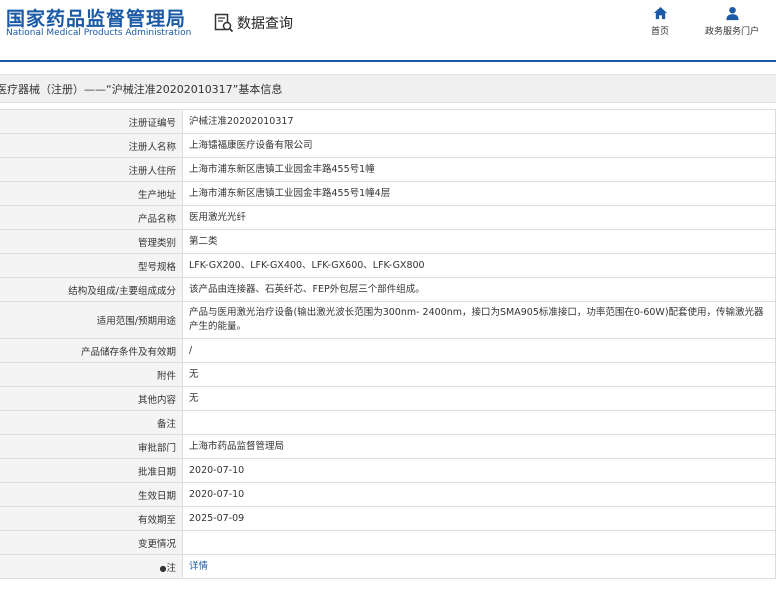 The width and height of the screenshot is (776, 592). Describe the element at coordinates (91, 169) in the screenshot. I see `field-label: 注册人住所` at that location.